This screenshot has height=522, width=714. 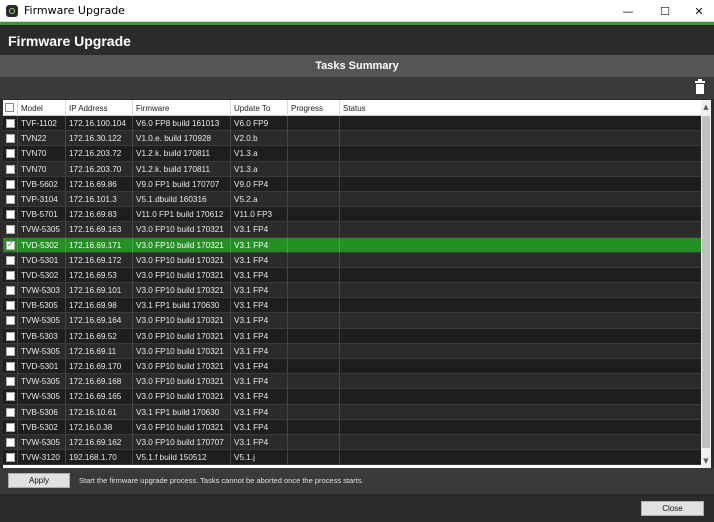 I want to click on cell-update-to: V2.0.b, so click(x=259, y=139).